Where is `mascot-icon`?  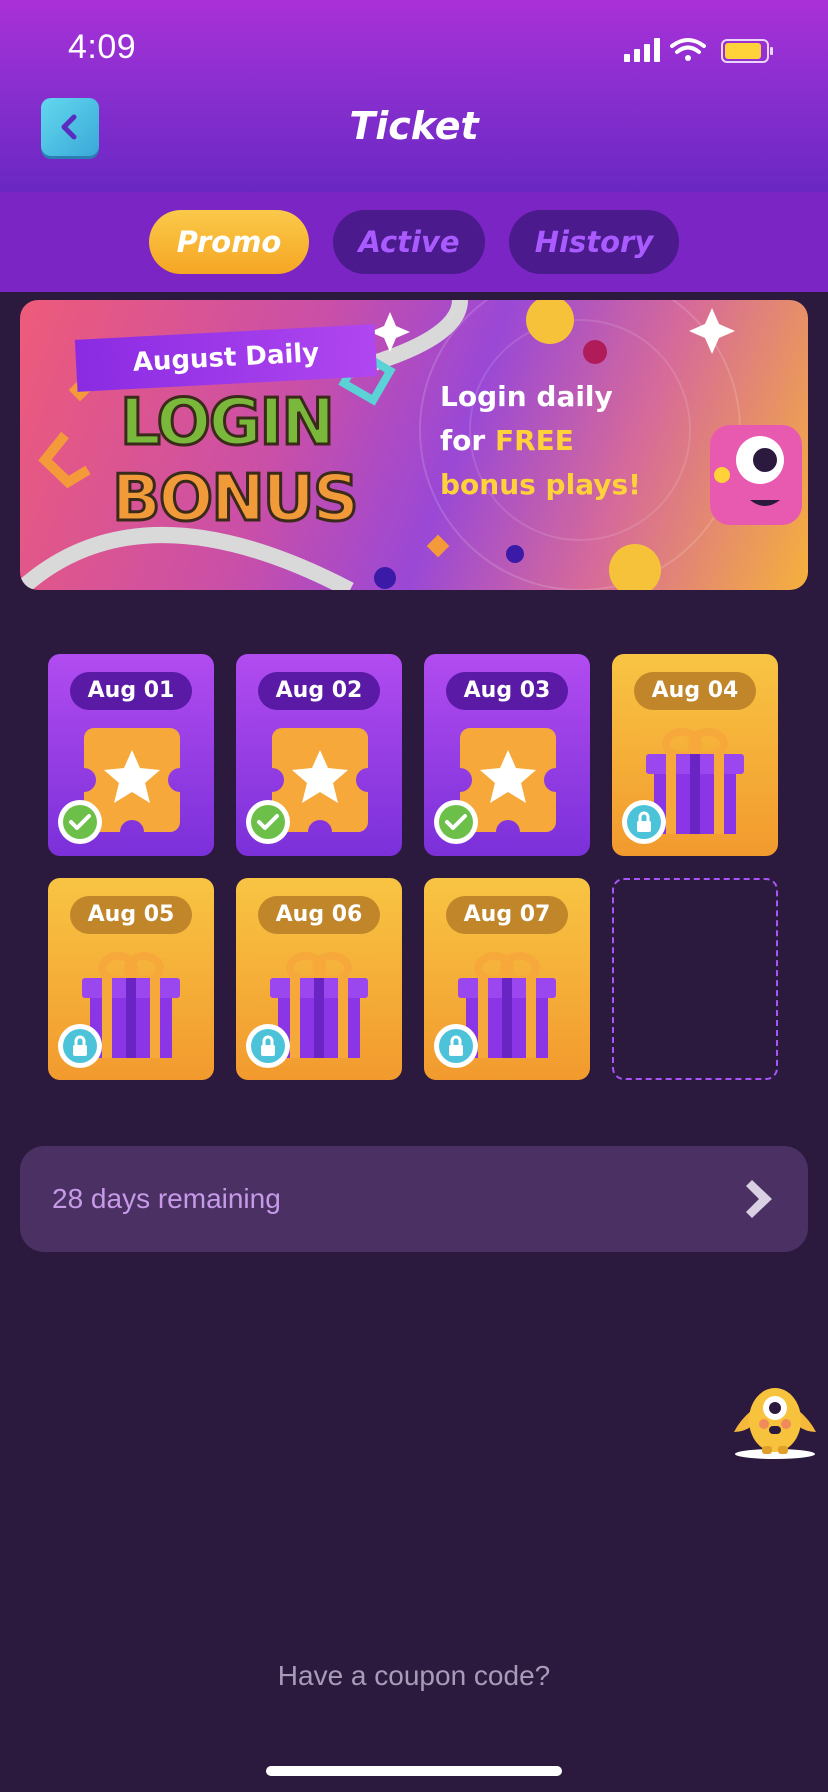 mascot-icon is located at coordinates (775, 1420).